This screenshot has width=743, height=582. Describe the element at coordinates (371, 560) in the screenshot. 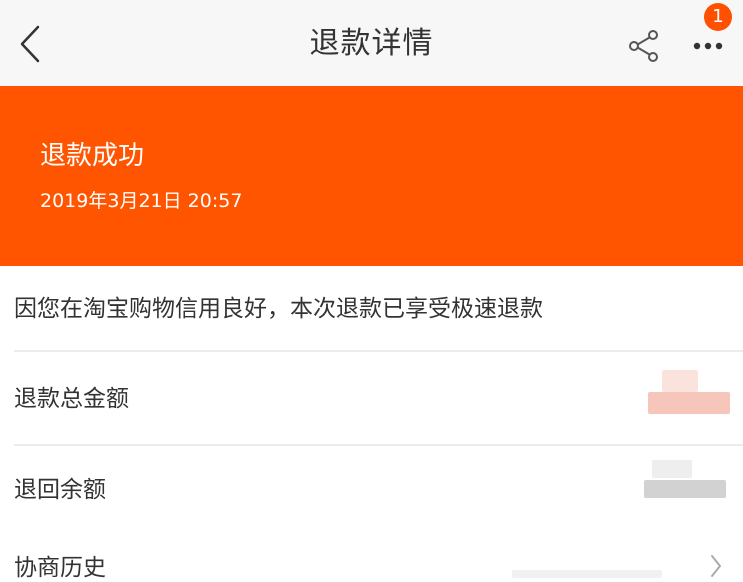

I see `negotiation-history-row: 协商历史` at that location.